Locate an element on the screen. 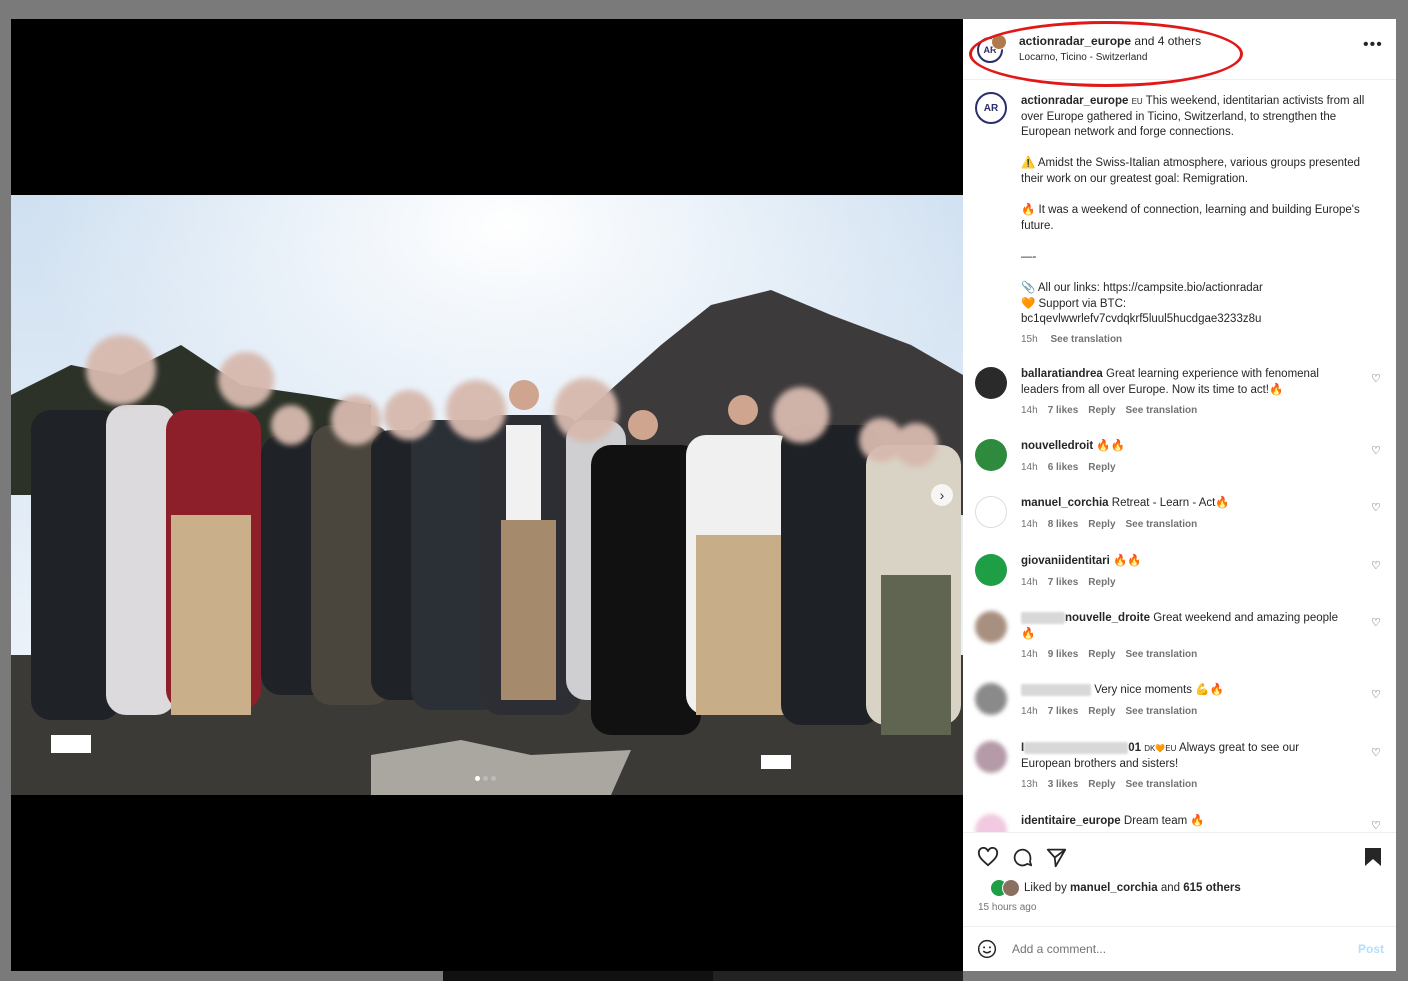  caption-username: actionradar_europe is located at coordinates (1074, 101).